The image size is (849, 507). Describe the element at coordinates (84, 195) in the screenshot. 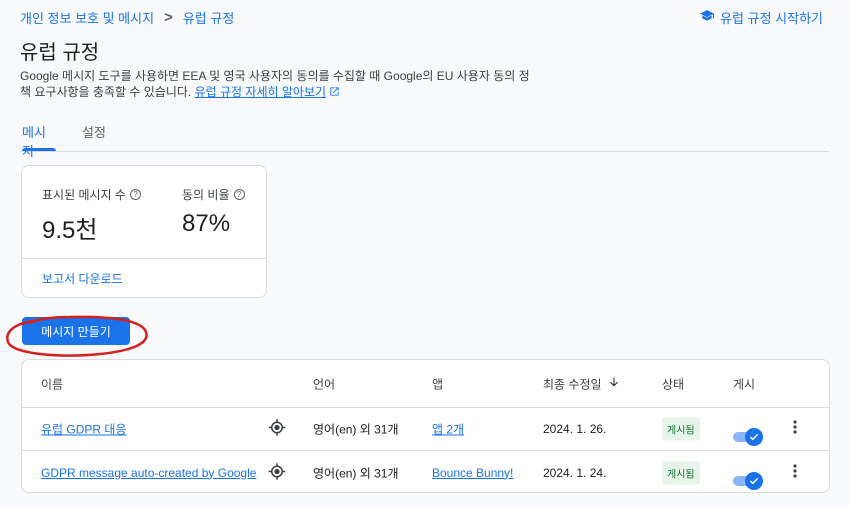

I see `shown-messages-label: 표시된 메시지 수` at that location.